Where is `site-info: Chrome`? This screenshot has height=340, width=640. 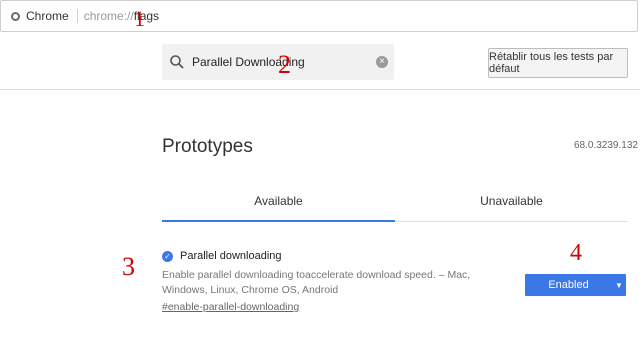 site-info: Chrome is located at coordinates (40, 16).